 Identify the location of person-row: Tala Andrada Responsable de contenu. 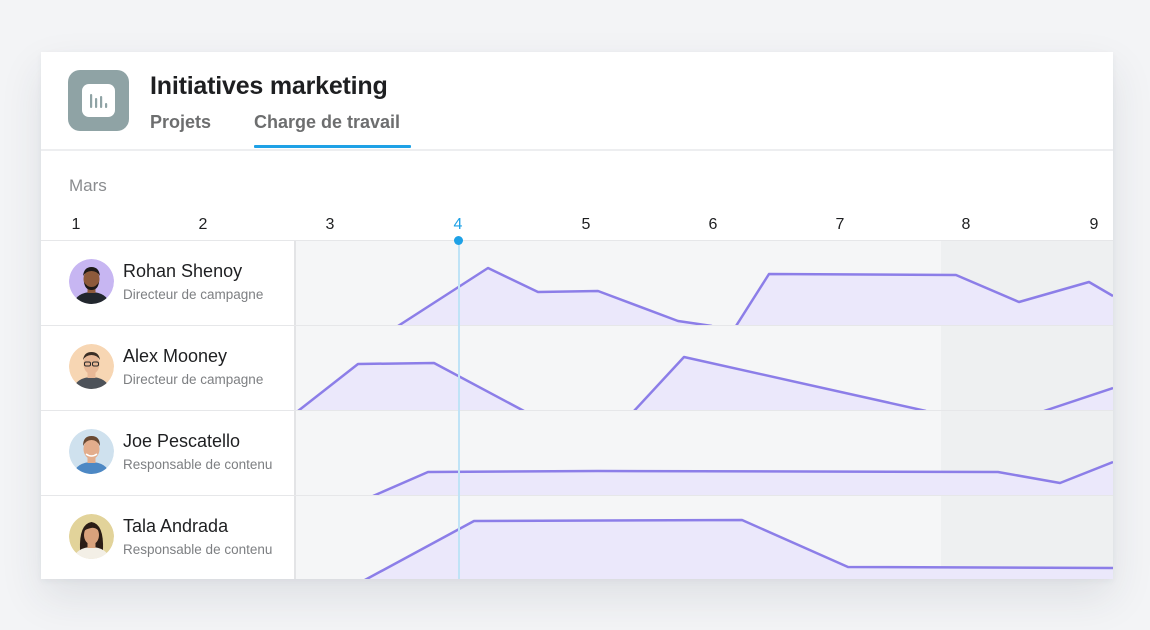
(168, 537).